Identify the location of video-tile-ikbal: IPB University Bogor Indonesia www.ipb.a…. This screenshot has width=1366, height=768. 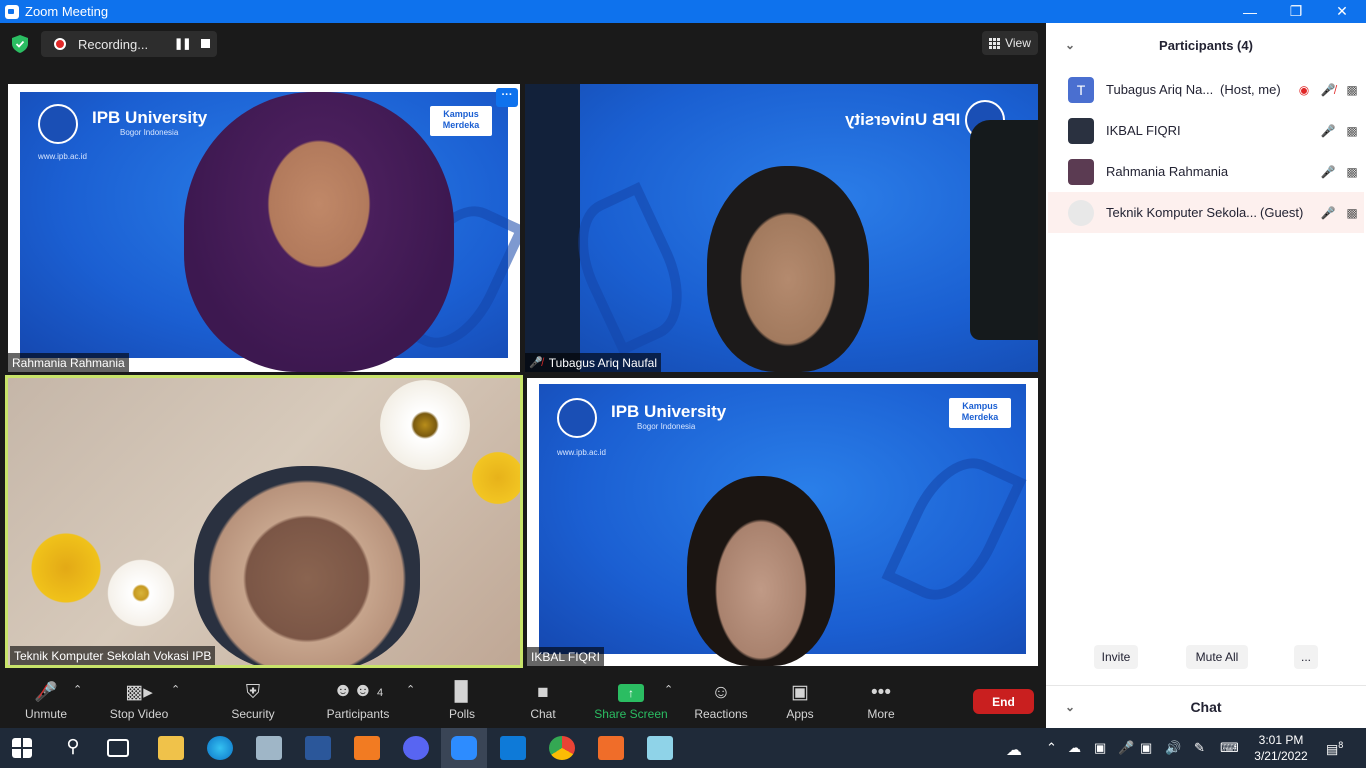
(782, 522).